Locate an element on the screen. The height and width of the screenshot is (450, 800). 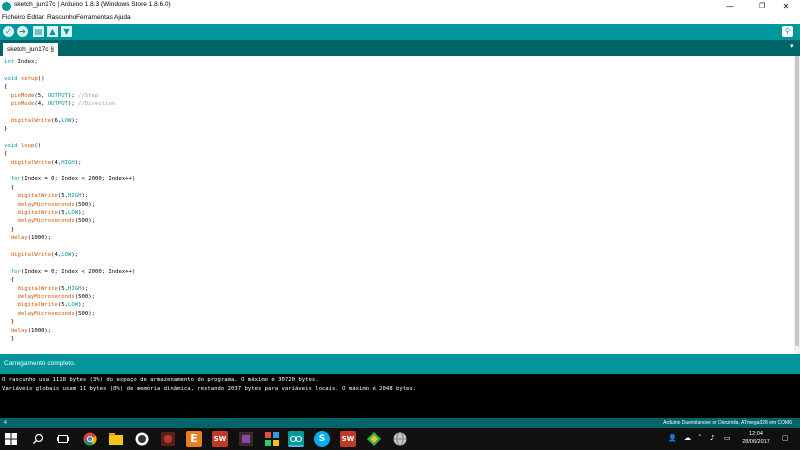
code-line: pinMode(5, OUTPUT); //Step is located at coordinates (69, 96).